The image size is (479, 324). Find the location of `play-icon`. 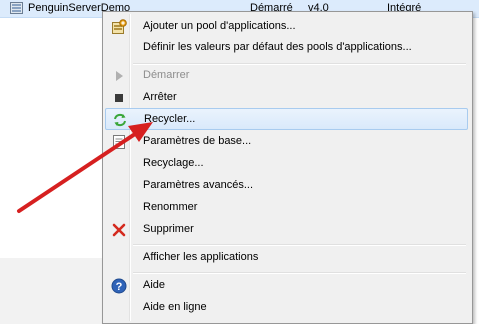

play-icon is located at coordinates (119, 76).